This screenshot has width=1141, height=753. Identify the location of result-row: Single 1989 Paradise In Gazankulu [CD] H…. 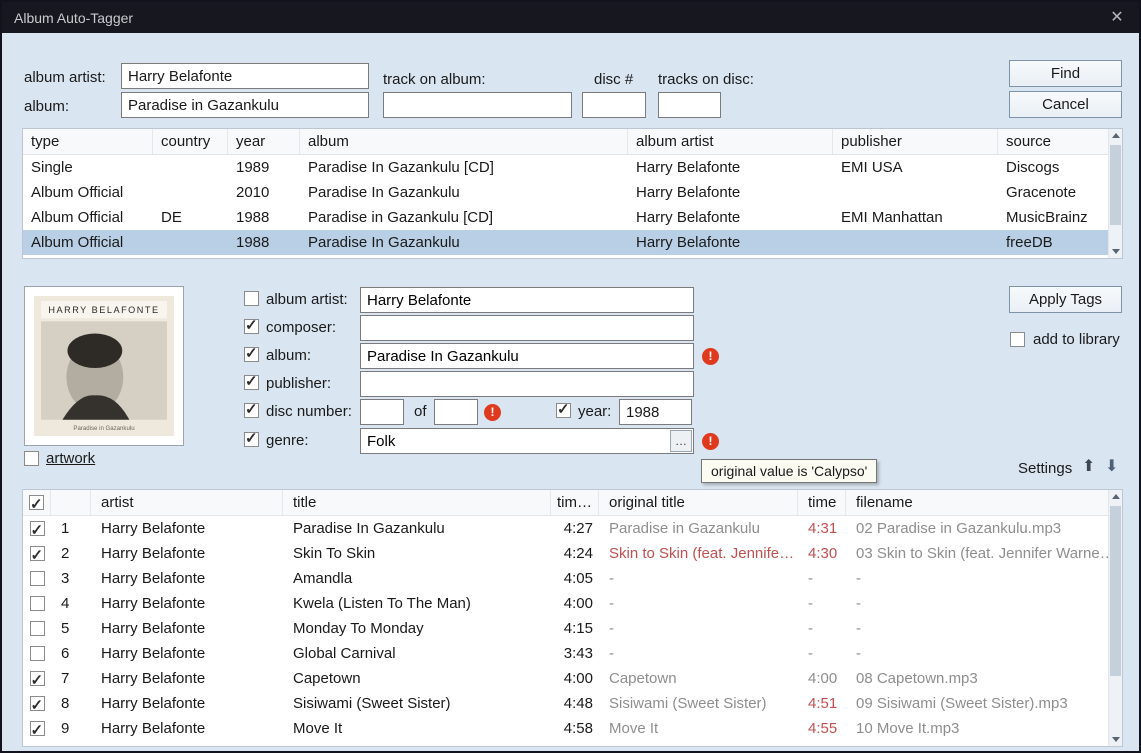
(565, 167).